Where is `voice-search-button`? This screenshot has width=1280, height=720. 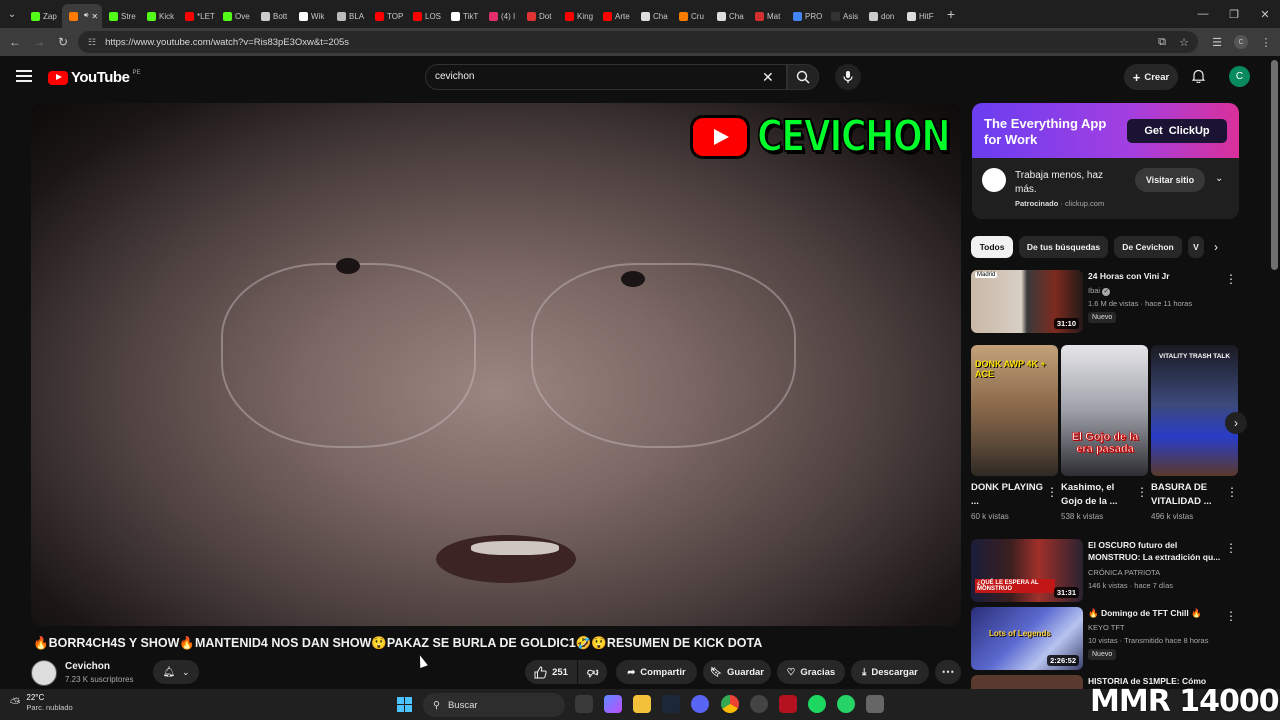 voice-search-button is located at coordinates (848, 77).